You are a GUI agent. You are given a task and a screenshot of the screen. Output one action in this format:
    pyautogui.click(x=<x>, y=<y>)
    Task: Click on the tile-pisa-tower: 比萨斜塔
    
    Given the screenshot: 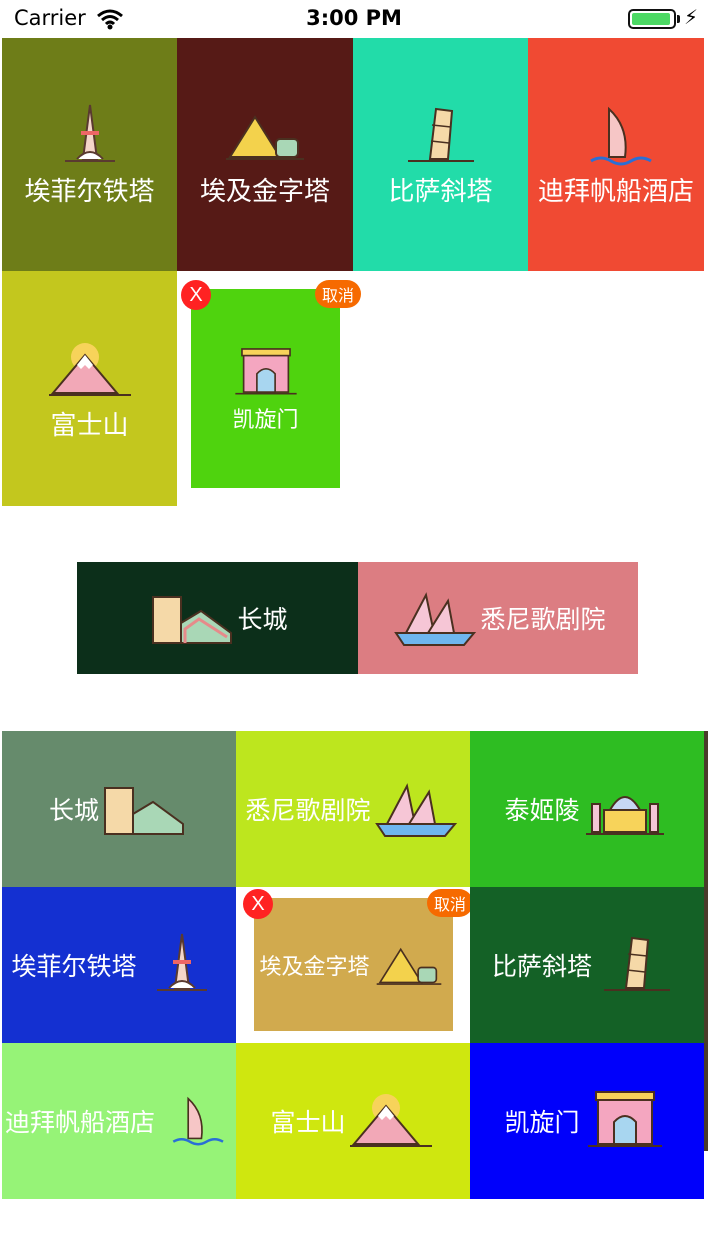 What is the action you would take?
    pyautogui.click(x=440, y=154)
    